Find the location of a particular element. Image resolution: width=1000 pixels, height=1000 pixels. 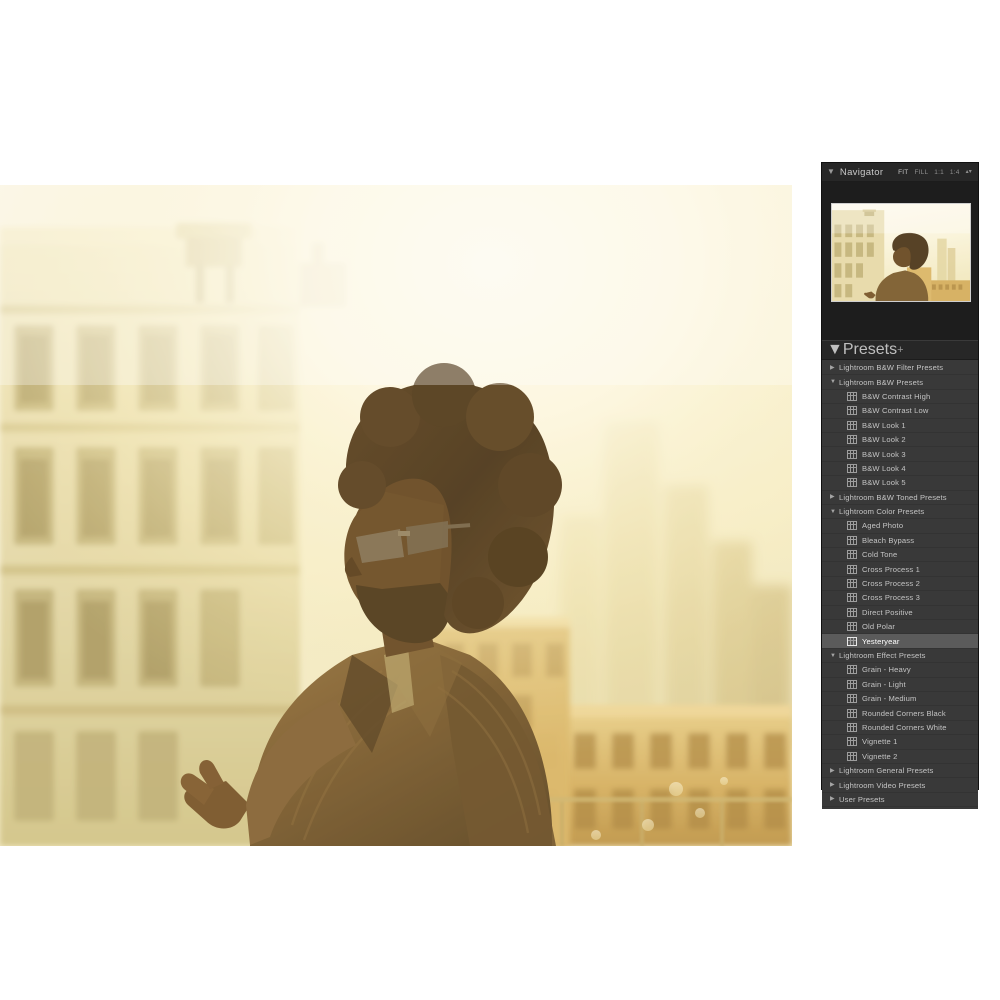

preset-item-label: B&W Contrast Low is located at coordinates (895, 411).